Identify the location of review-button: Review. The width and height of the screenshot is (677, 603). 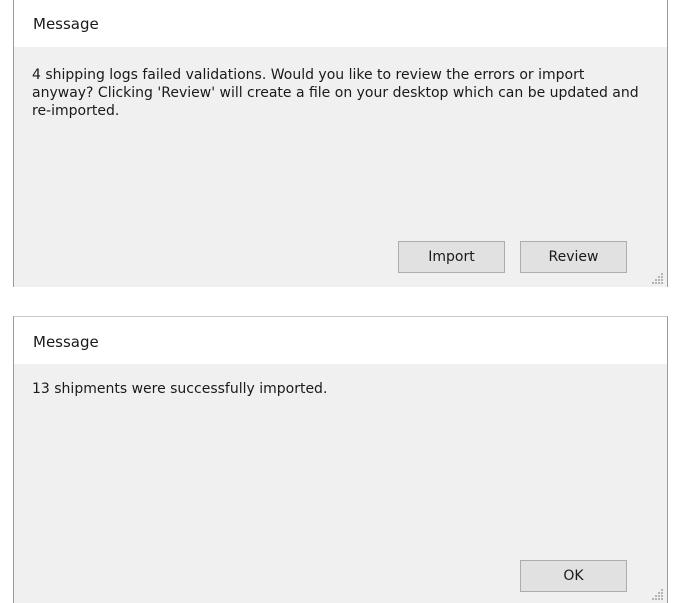
(573, 257).